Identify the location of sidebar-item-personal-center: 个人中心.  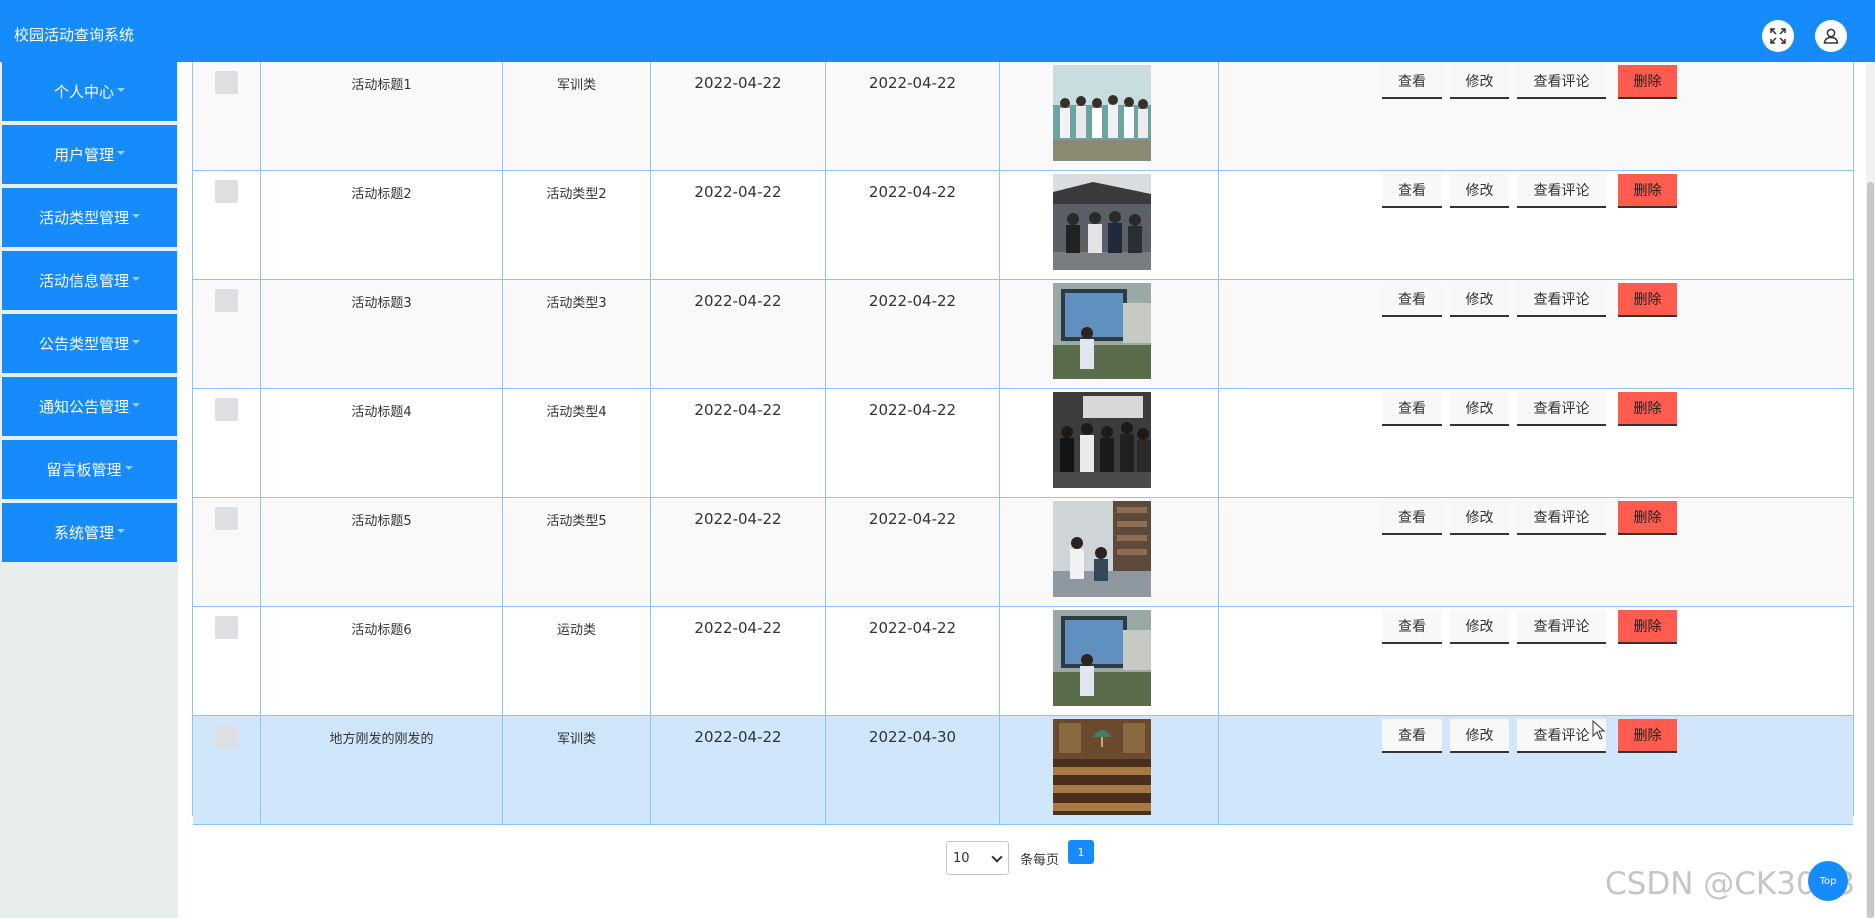
(89, 91).